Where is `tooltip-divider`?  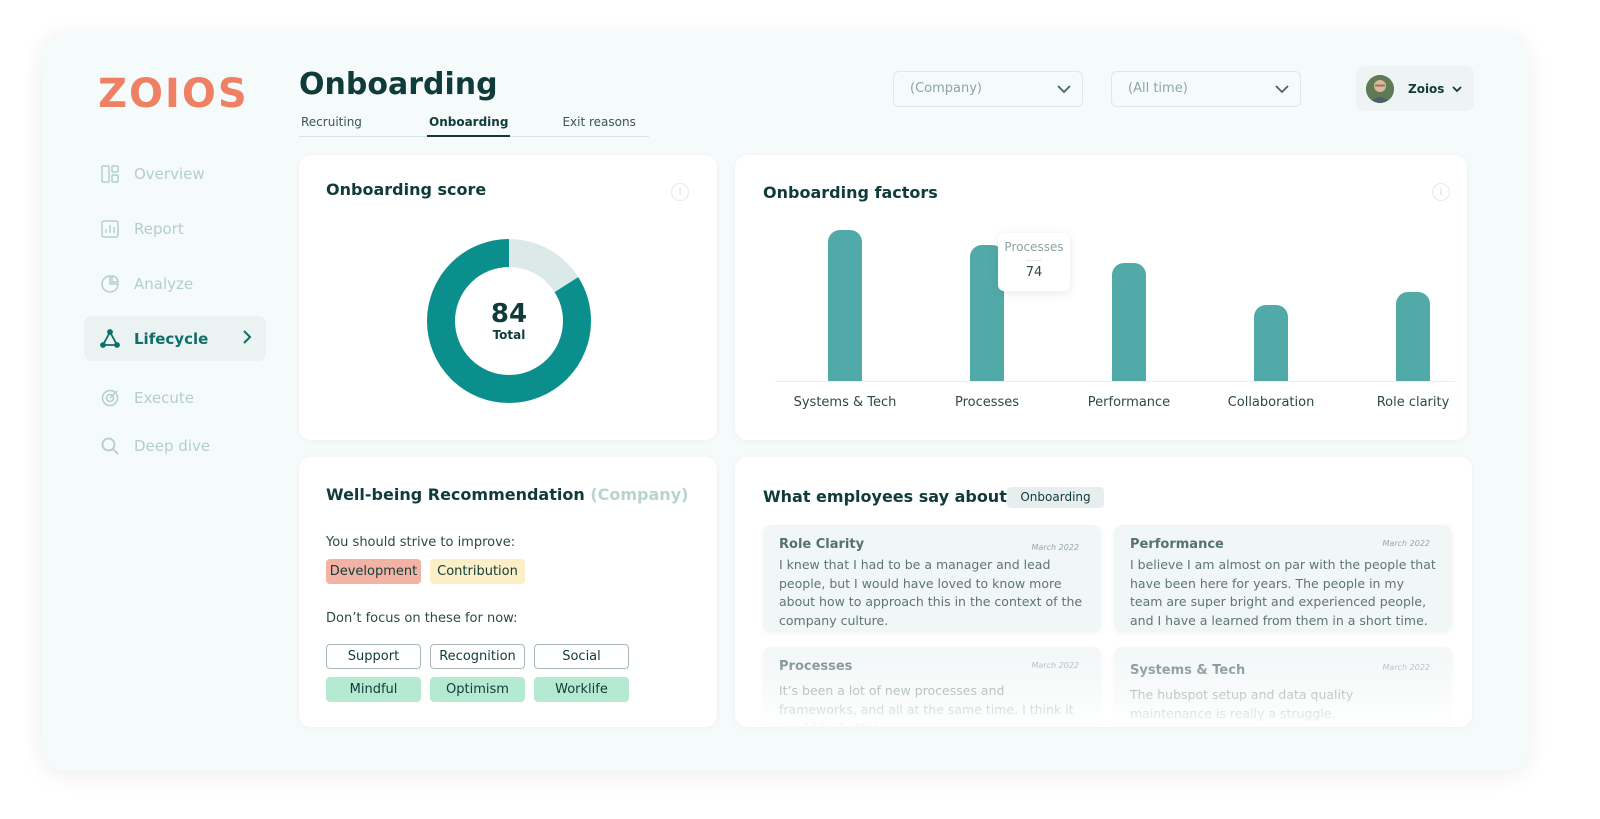
tooltip-divider is located at coordinates (1034, 260).